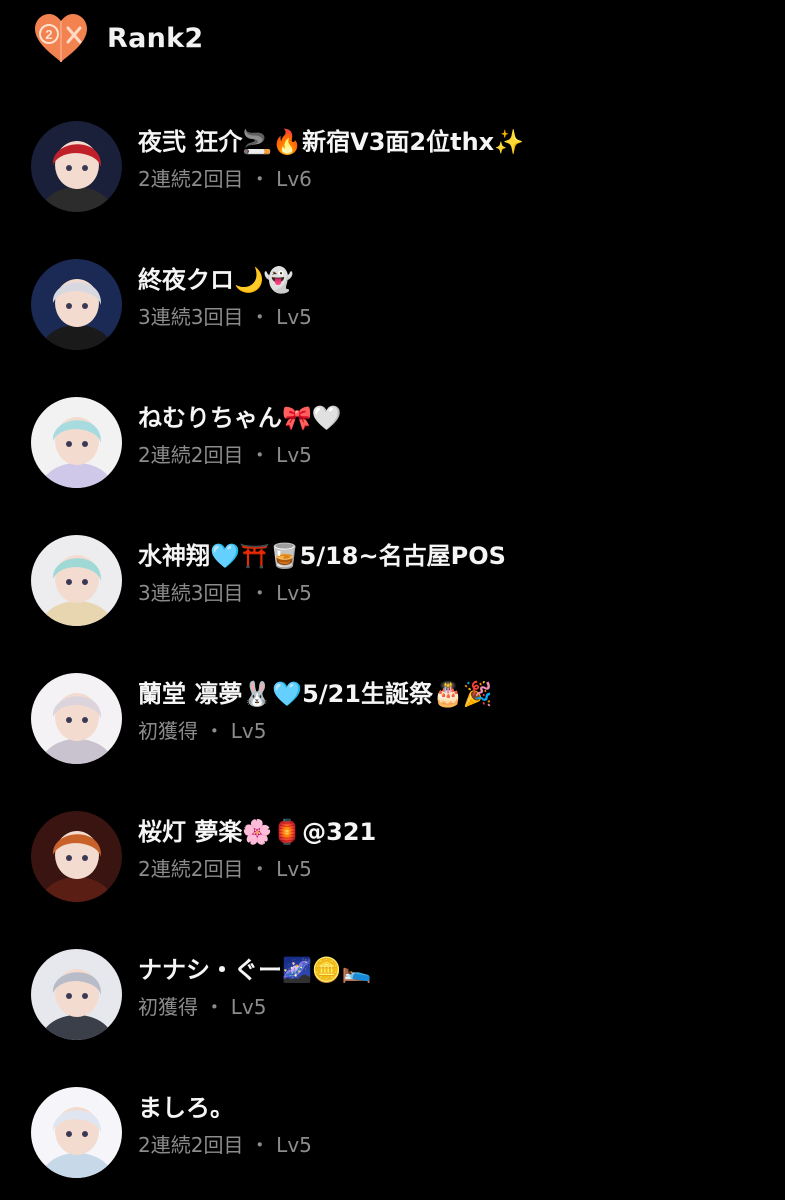 The width and height of the screenshot is (785, 1200). Describe the element at coordinates (294, 179) in the screenshot. I see `level-label: Lv6` at that location.